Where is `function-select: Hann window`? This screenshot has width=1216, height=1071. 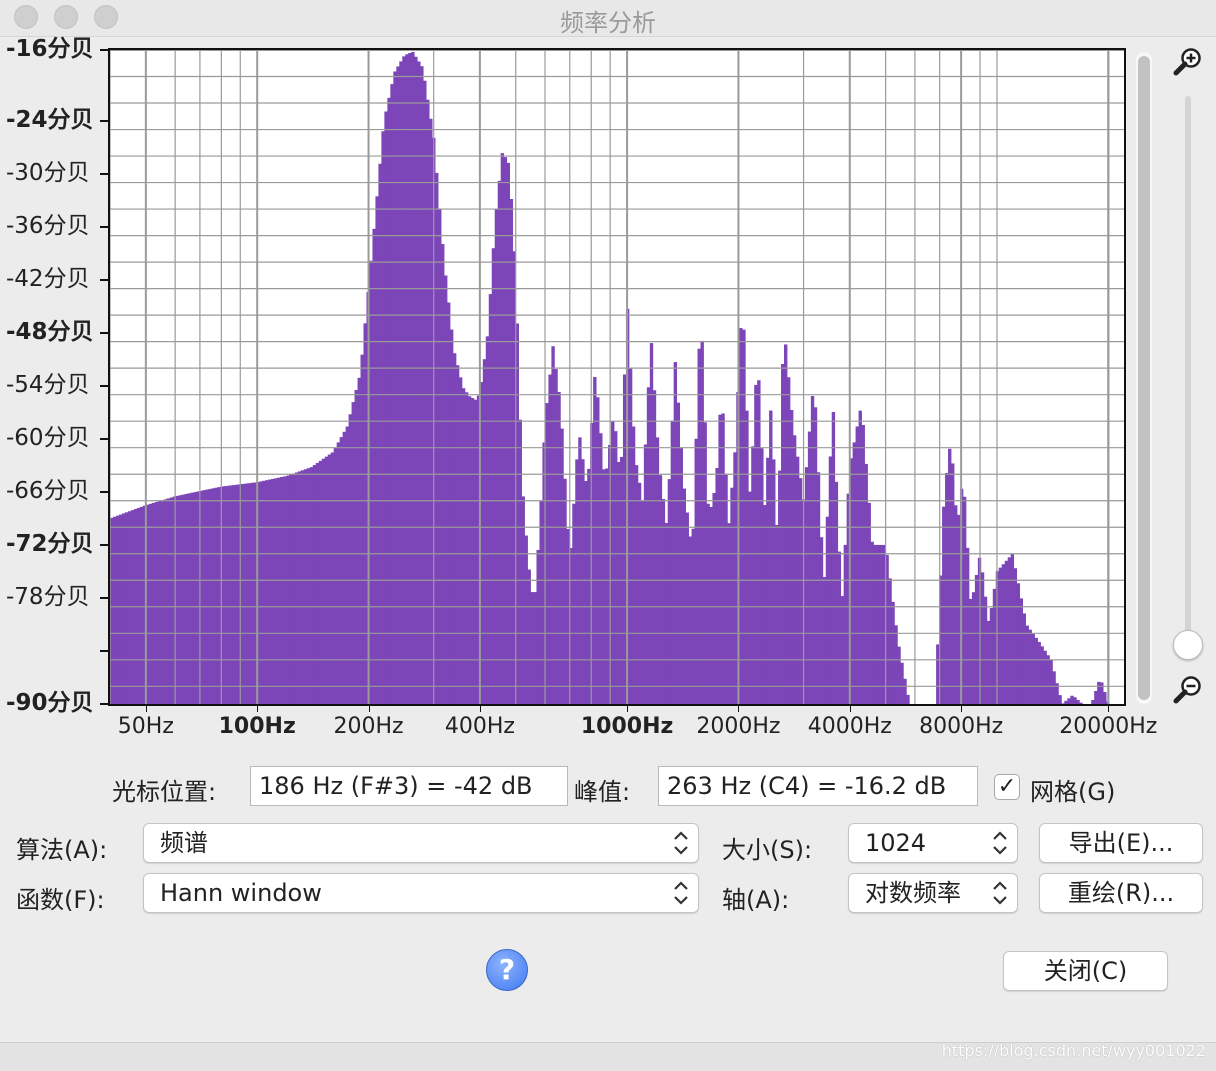
function-select: Hann window is located at coordinates (421, 893).